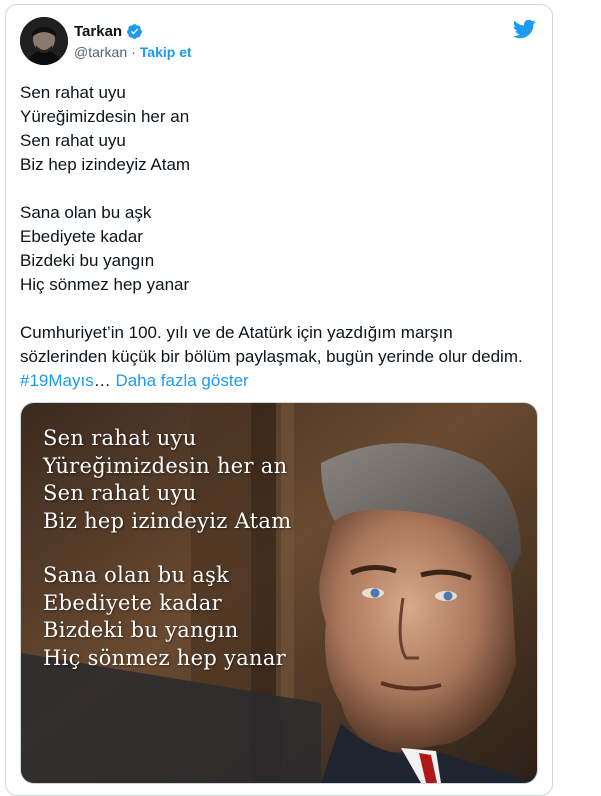 The height and width of the screenshot is (796, 601). What do you see at coordinates (165, 465) in the screenshot?
I see `overlay-line: Yüreğimizdesin her an` at bounding box center [165, 465].